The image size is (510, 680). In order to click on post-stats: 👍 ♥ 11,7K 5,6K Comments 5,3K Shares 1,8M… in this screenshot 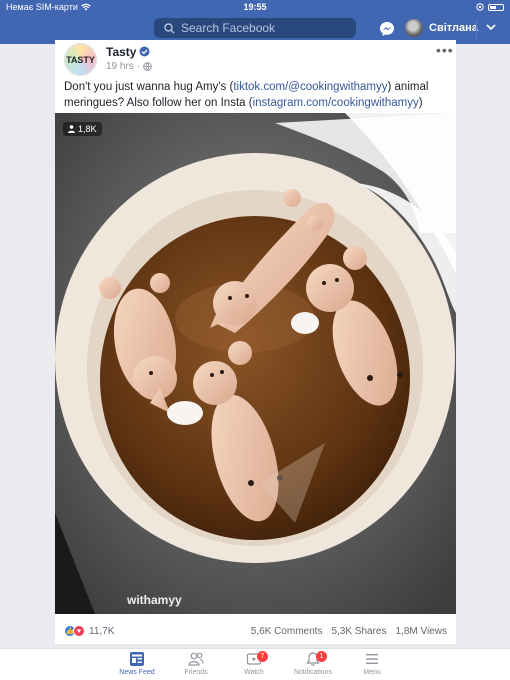, I will do `click(255, 631)`.